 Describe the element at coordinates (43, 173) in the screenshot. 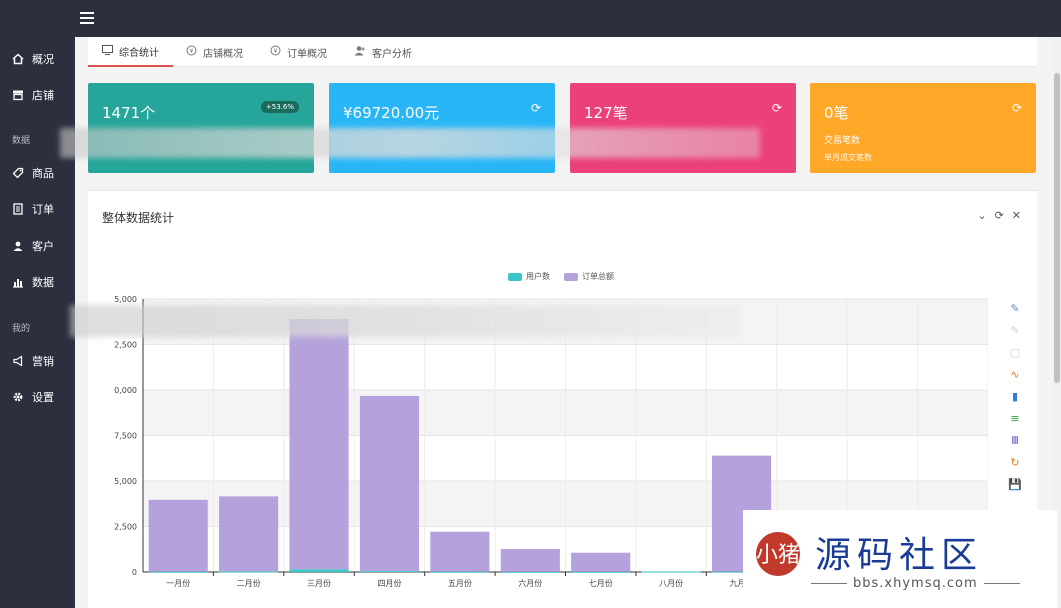

I see `sidebar-item-label: 商品` at that location.